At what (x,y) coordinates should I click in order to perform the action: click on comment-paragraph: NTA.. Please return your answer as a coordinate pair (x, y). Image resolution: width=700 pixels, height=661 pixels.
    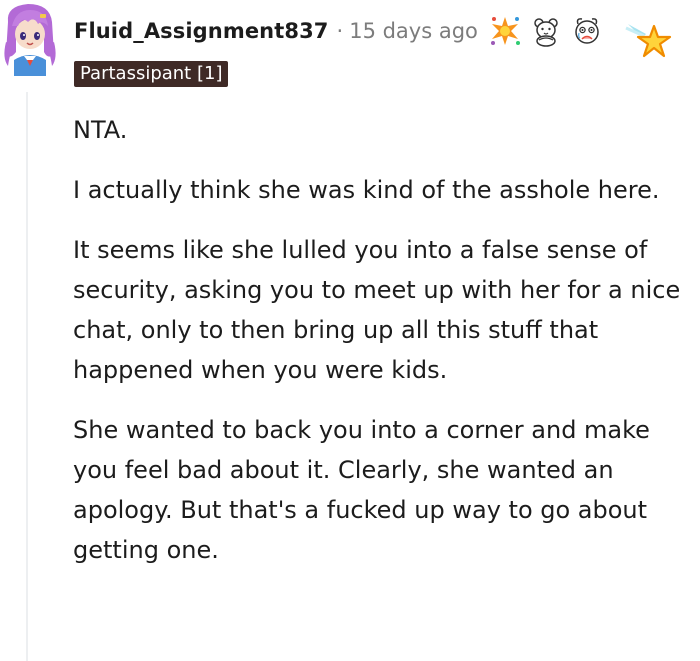
    Looking at the image, I should click on (100, 130).